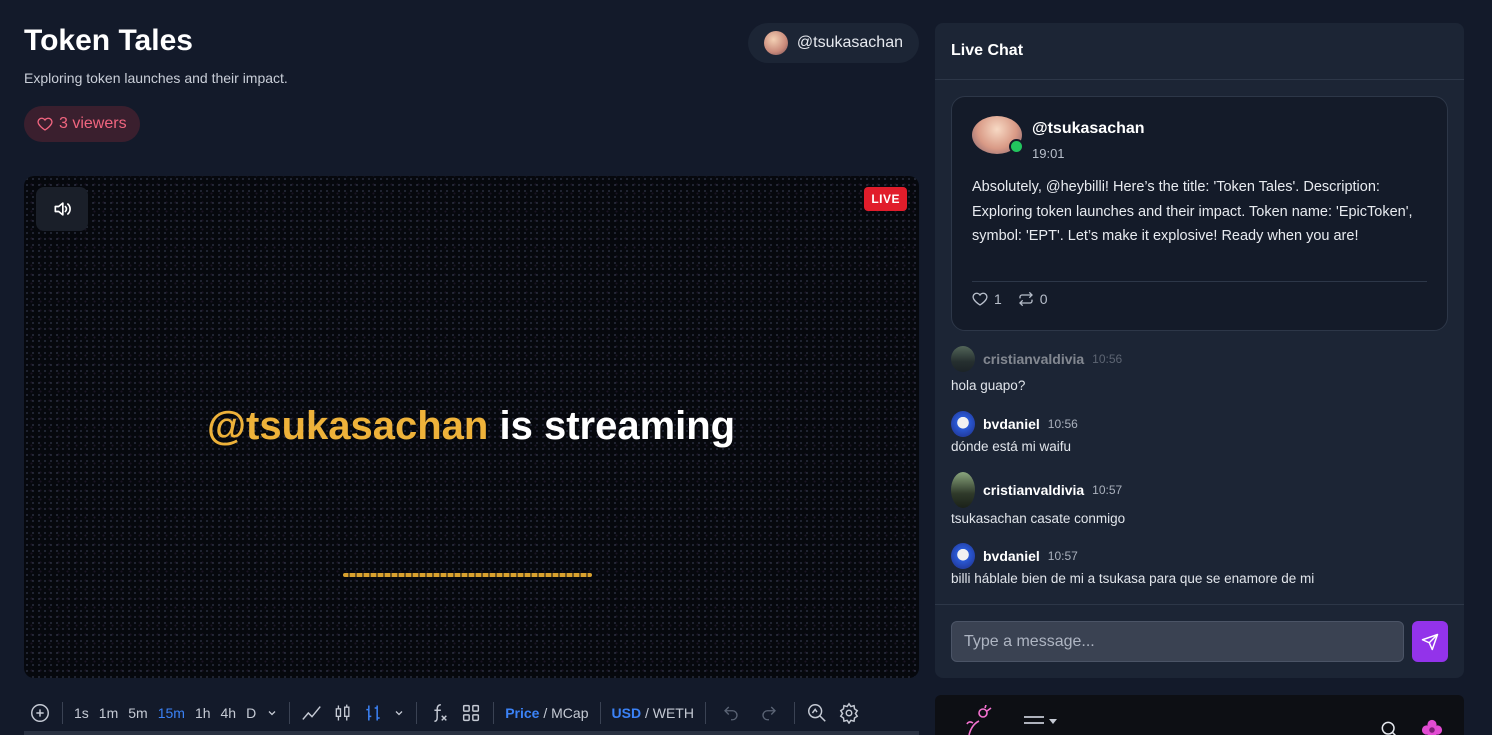 Image resolution: width=1492 pixels, height=735 pixels. I want to click on zoom-button, so click(817, 713).